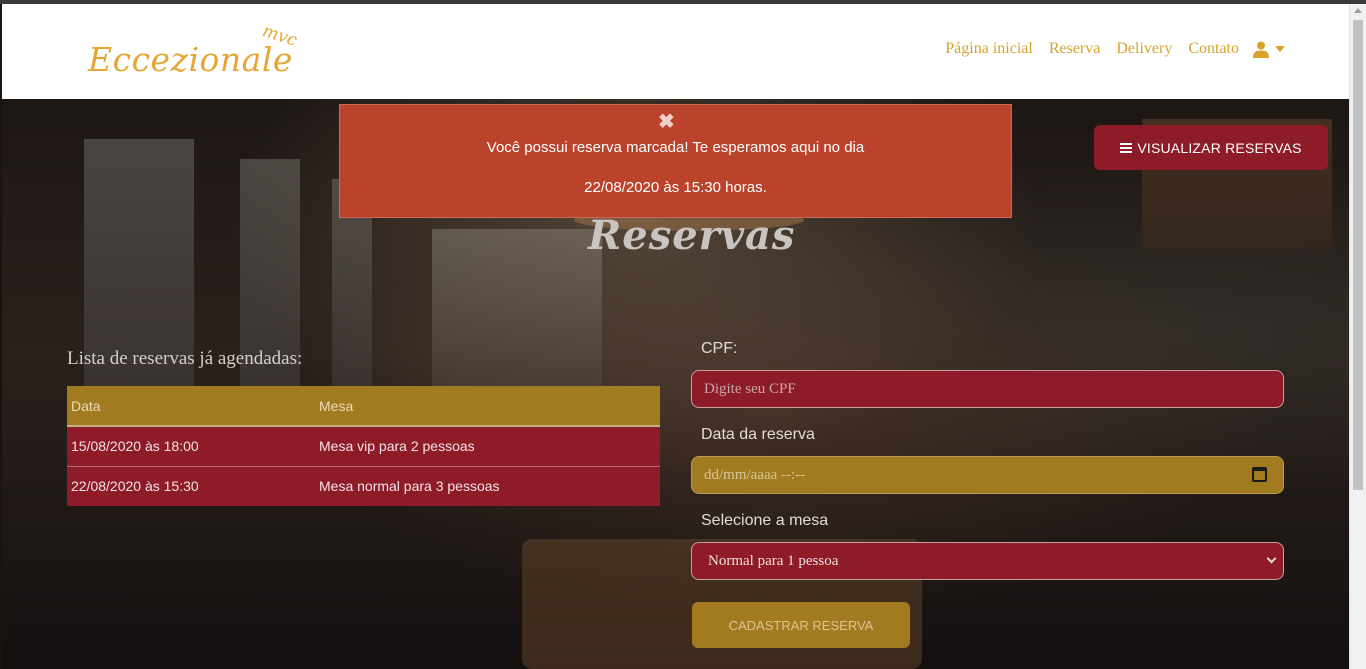 The width and height of the screenshot is (1366, 669). Describe the element at coordinates (191, 406) in the screenshot. I see `column-header-data: Data` at that location.